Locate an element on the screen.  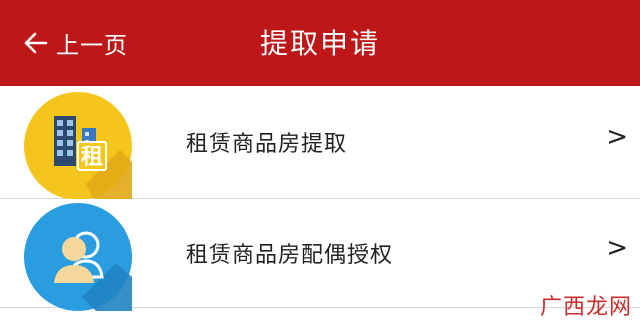
list-item-label: 租赁商品房提取 is located at coordinates (267, 144).